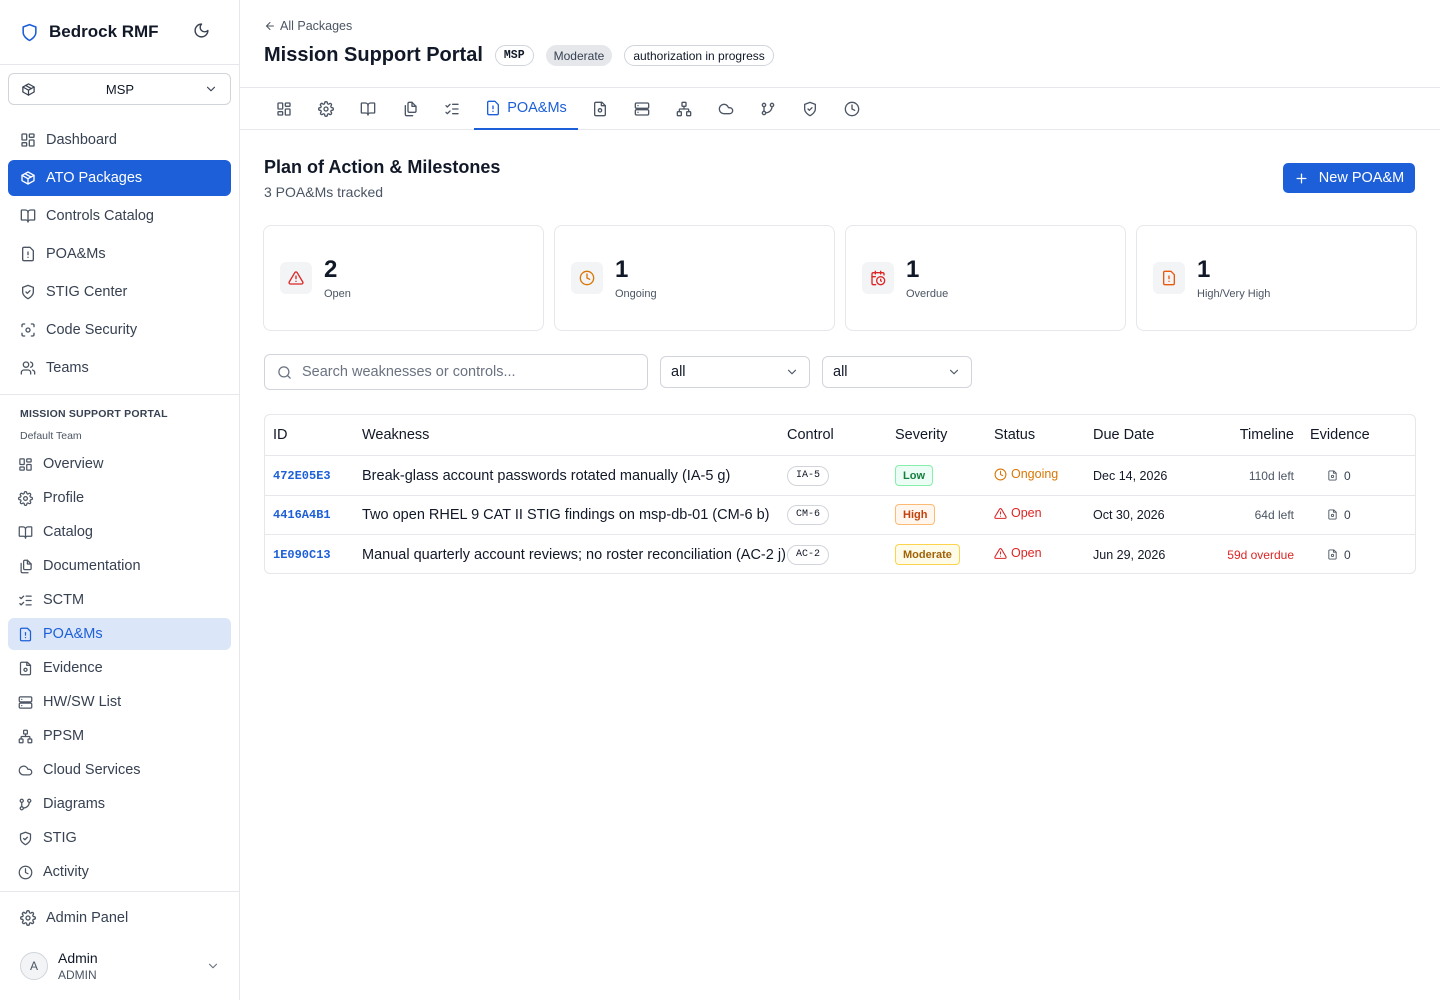  Describe the element at coordinates (76, 254) in the screenshot. I see `nav-item-label: POA&Ms` at that location.